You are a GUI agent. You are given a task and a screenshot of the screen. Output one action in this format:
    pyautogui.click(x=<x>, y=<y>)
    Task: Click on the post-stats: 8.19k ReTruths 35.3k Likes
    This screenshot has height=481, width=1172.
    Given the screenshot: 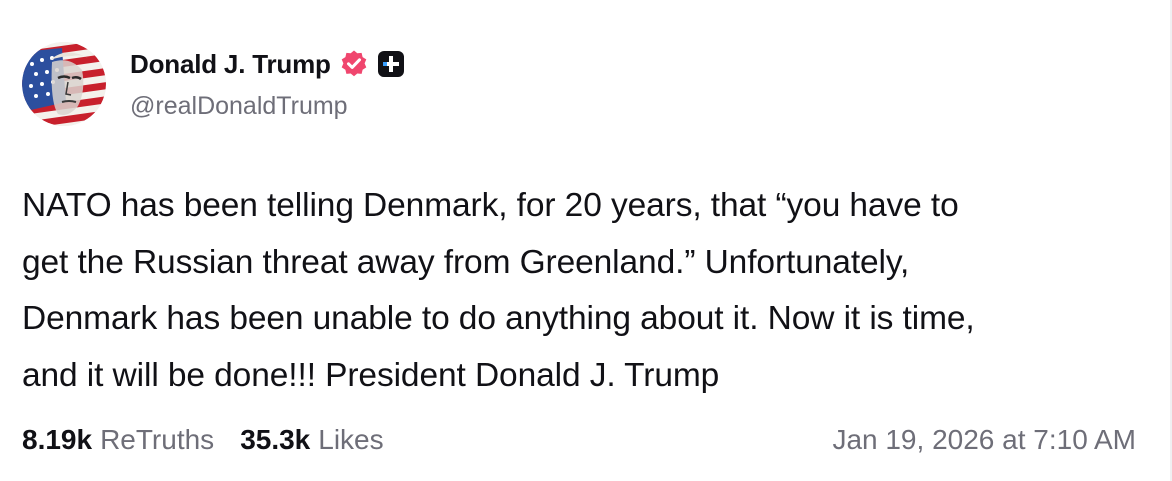 What is the action you would take?
    pyautogui.click(x=203, y=440)
    